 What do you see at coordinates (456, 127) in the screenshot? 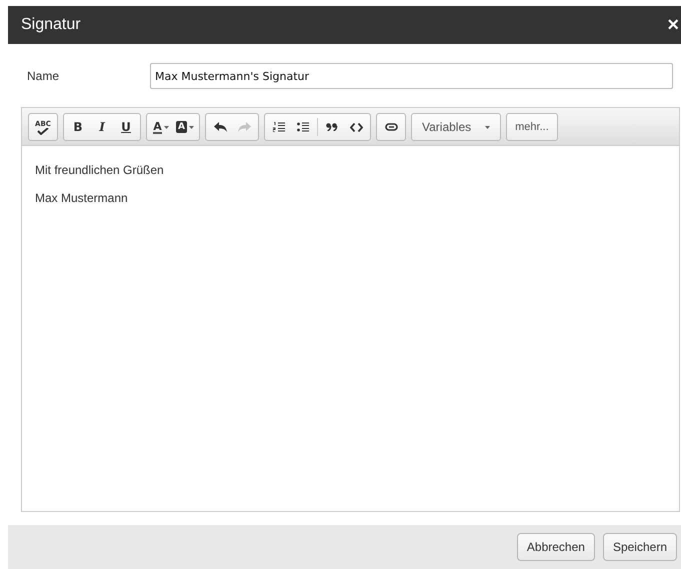
I see `variables-dropdown: Variables` at bounding box center [456, 127].